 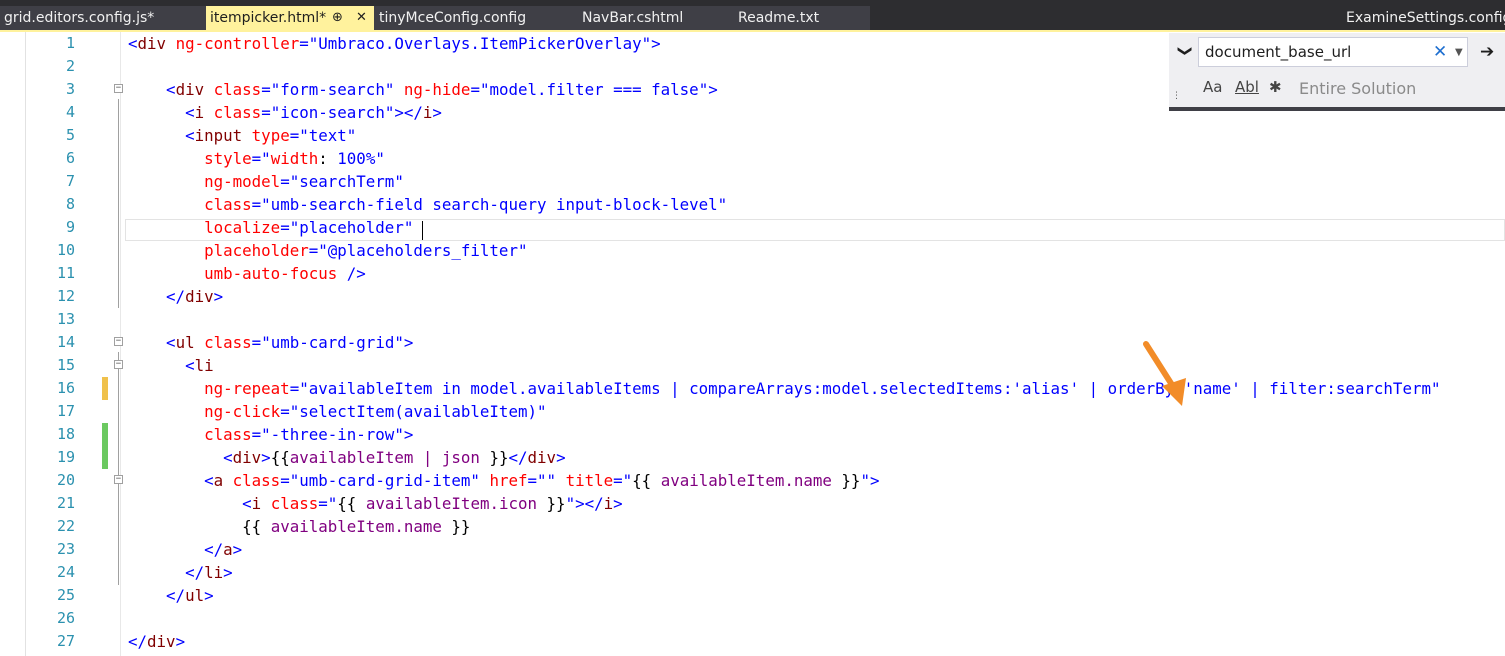 What do you see at coordinates (65, 457) in the screenshot?
I see `line-number: 19` at bounding box center [65, 457].